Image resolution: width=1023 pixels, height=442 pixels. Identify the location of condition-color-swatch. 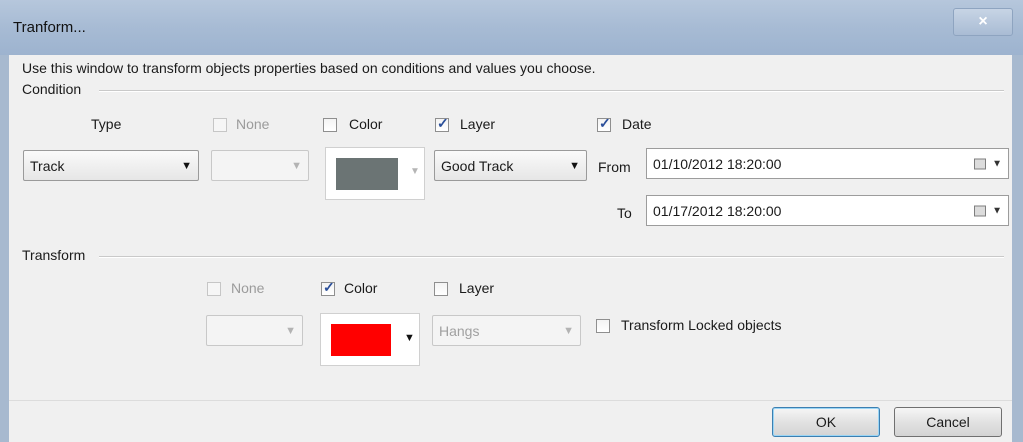
(367, 174).